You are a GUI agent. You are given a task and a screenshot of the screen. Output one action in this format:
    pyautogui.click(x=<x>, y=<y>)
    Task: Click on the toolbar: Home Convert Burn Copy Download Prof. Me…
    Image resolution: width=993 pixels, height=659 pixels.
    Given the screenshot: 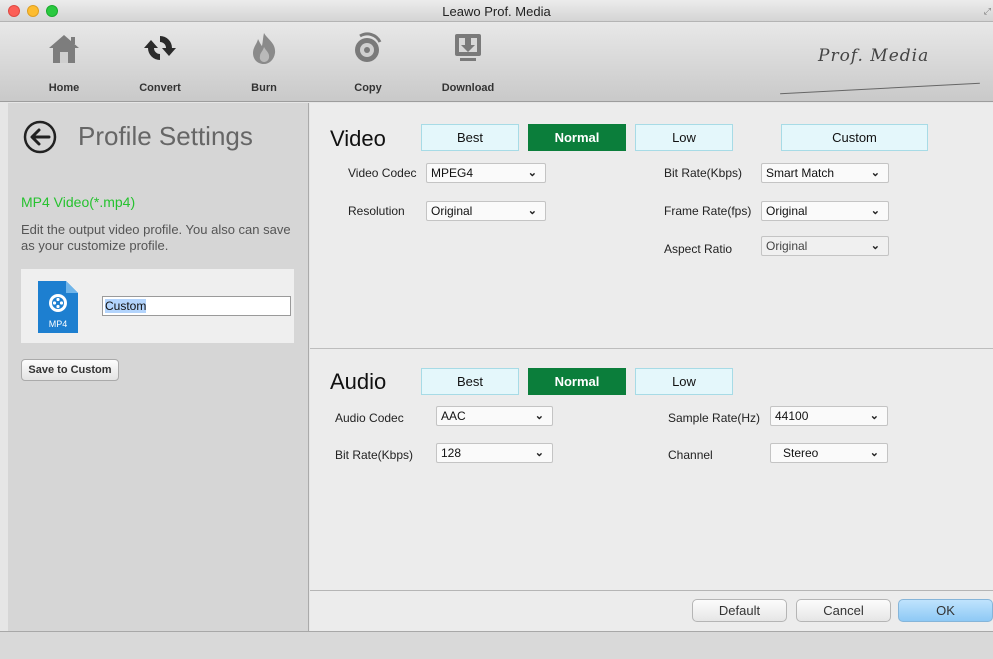 What is the action you would take?
    pyautogui.click(x=496, y=62)
    